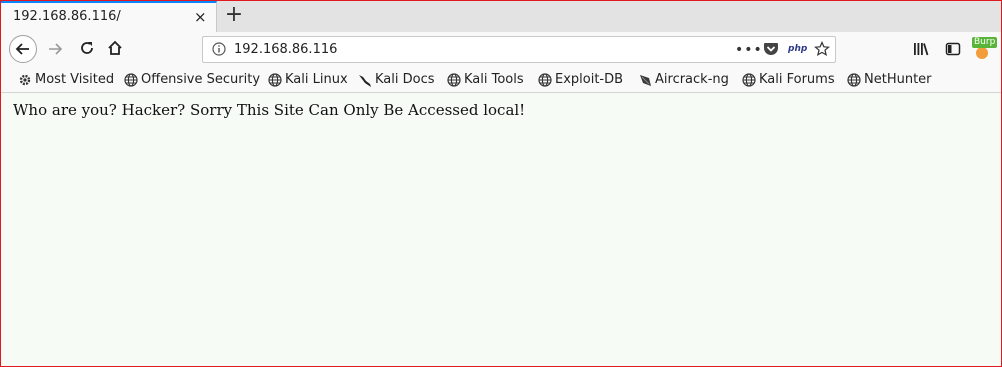  What do you see at coordinates (771, 49) in the screenshot?
I see `pocket-icon` at bounding box center [771, 49].